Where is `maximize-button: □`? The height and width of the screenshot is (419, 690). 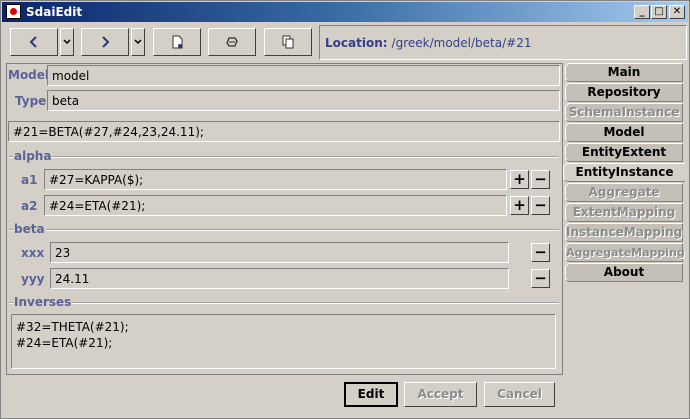
maximize-button: □ is located at coordinates (659, 12).